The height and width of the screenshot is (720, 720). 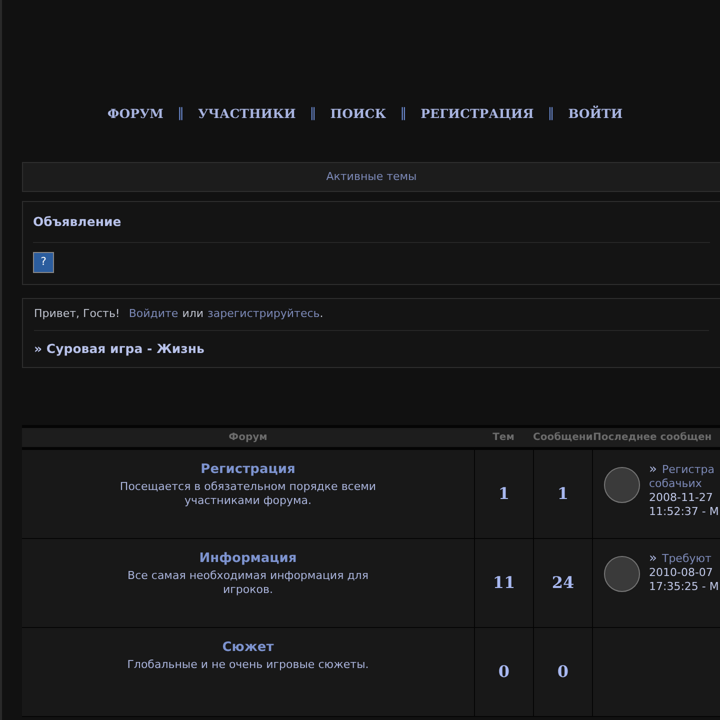 I want to click on column-header: Форум, so click(x=248, y=438).